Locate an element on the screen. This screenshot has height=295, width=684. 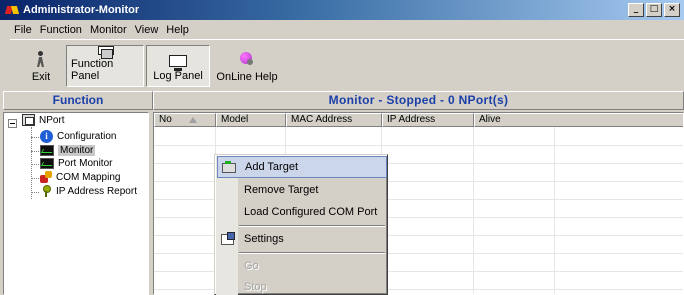
menu-help: Help is located at coordinates (177, 30).